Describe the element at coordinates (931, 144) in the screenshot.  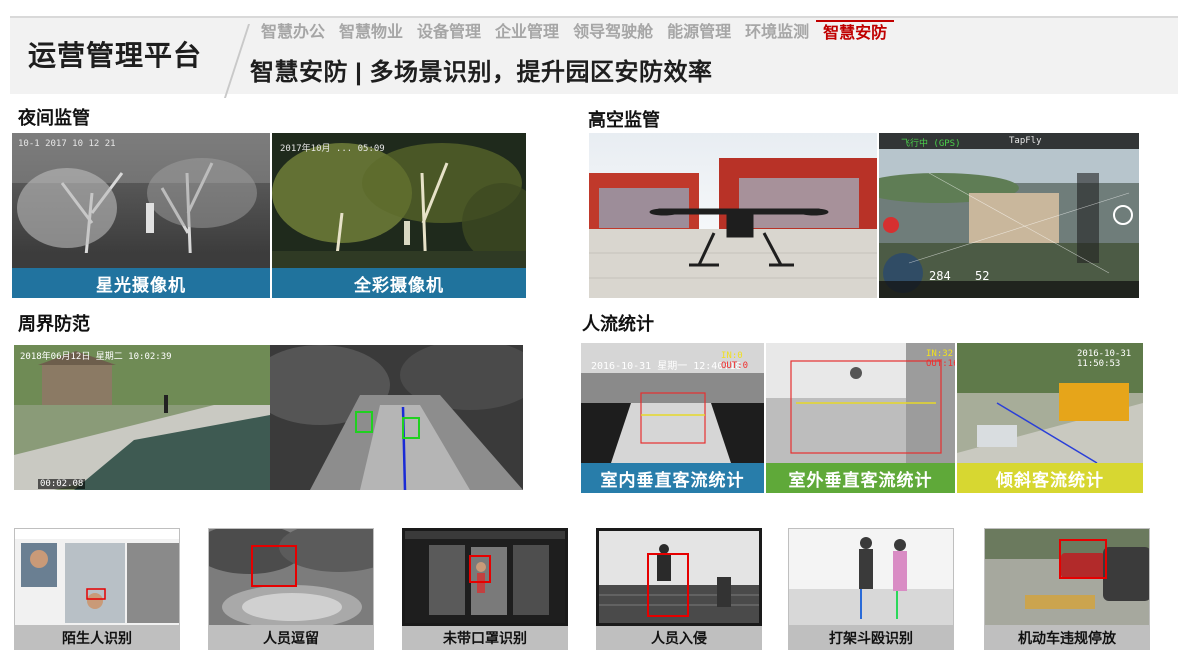
I see `drone-flight-mode: 飞行中 (GPS)` at that location.